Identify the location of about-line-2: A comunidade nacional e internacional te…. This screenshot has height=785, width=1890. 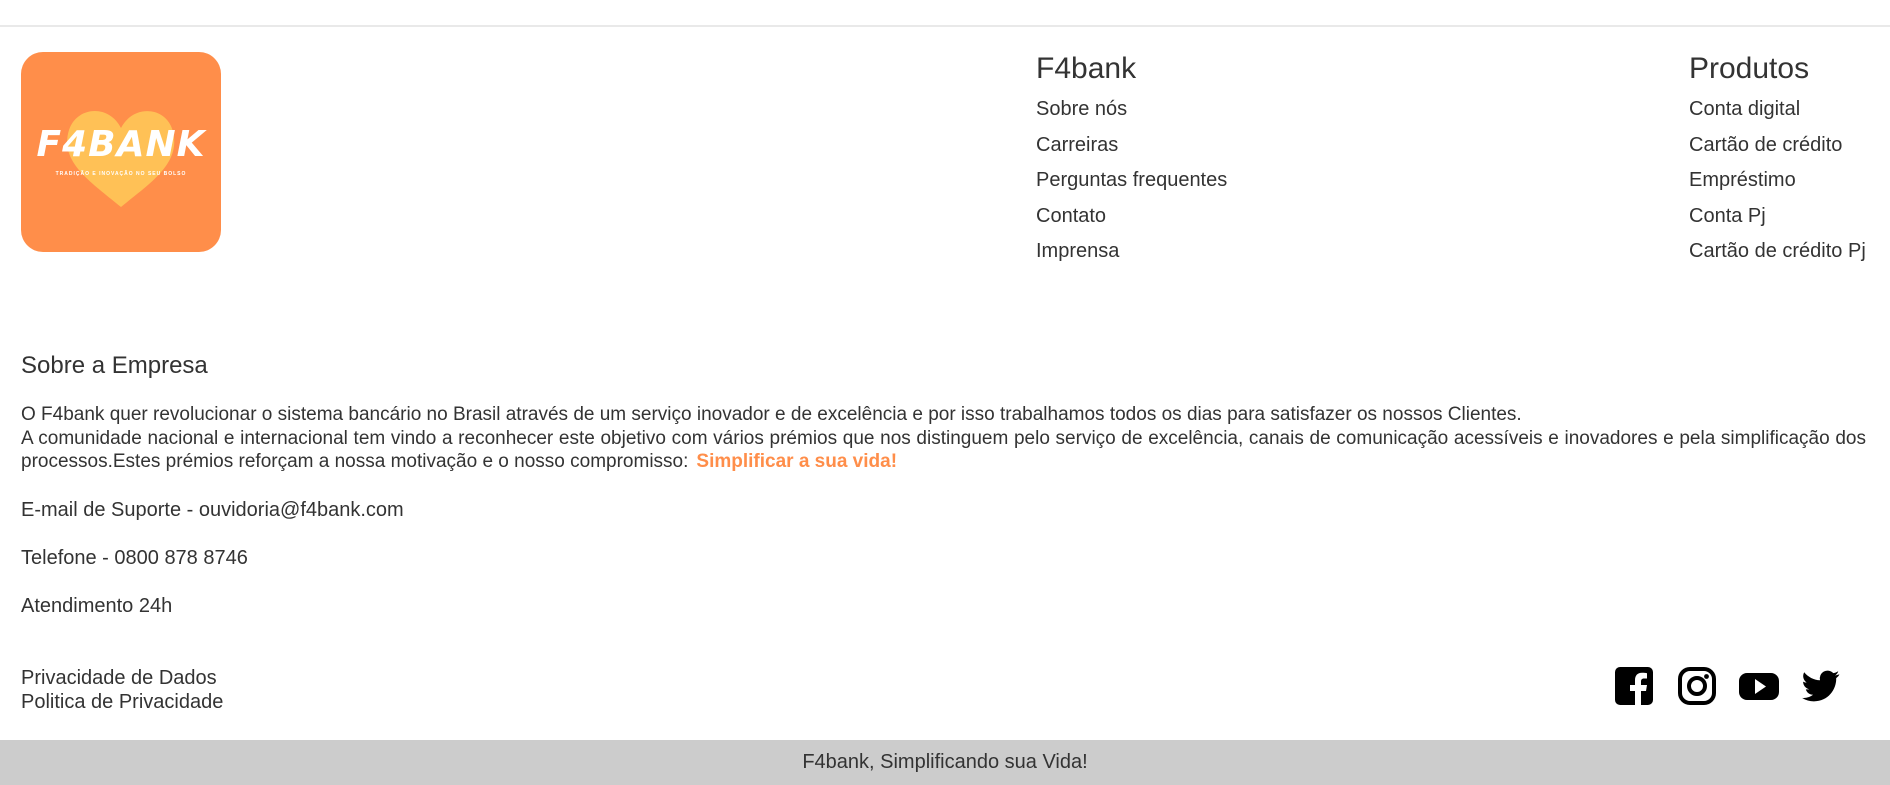
(943, 450).